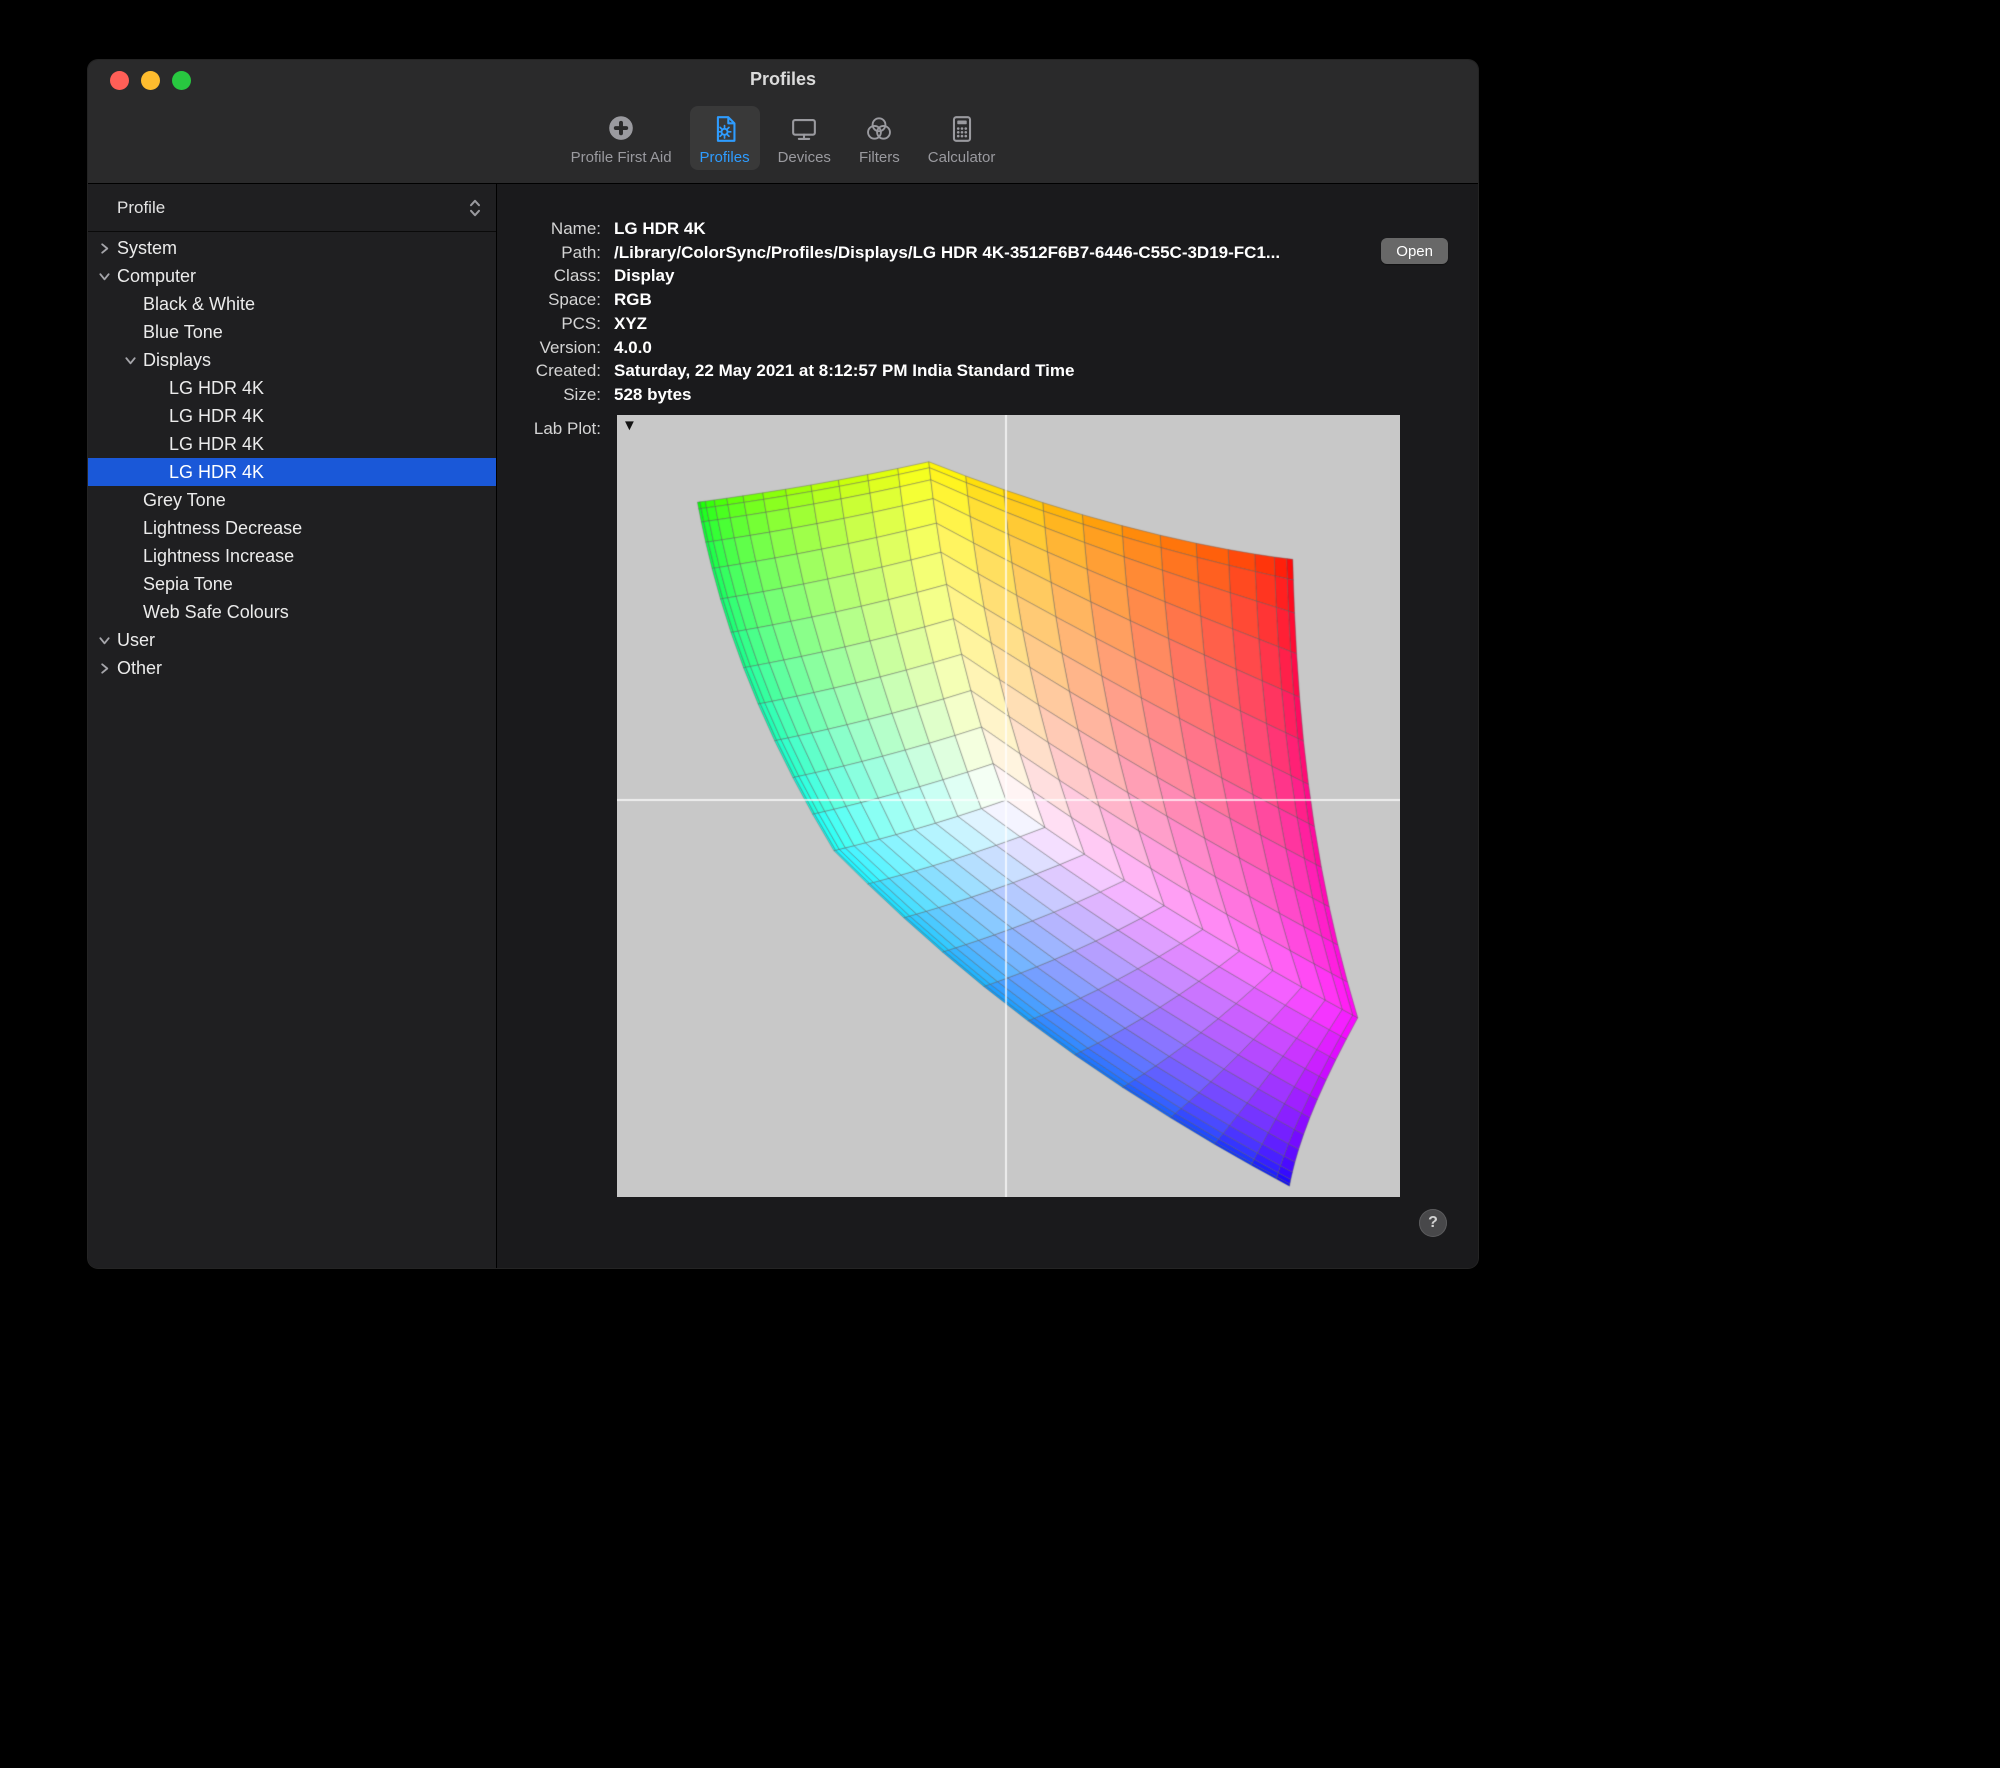 The height and width of the screenshot is (1768, 2000). Describe the element at coordinates (1433, 1223) in the screenshot. I see `help-button: ?` at that location.